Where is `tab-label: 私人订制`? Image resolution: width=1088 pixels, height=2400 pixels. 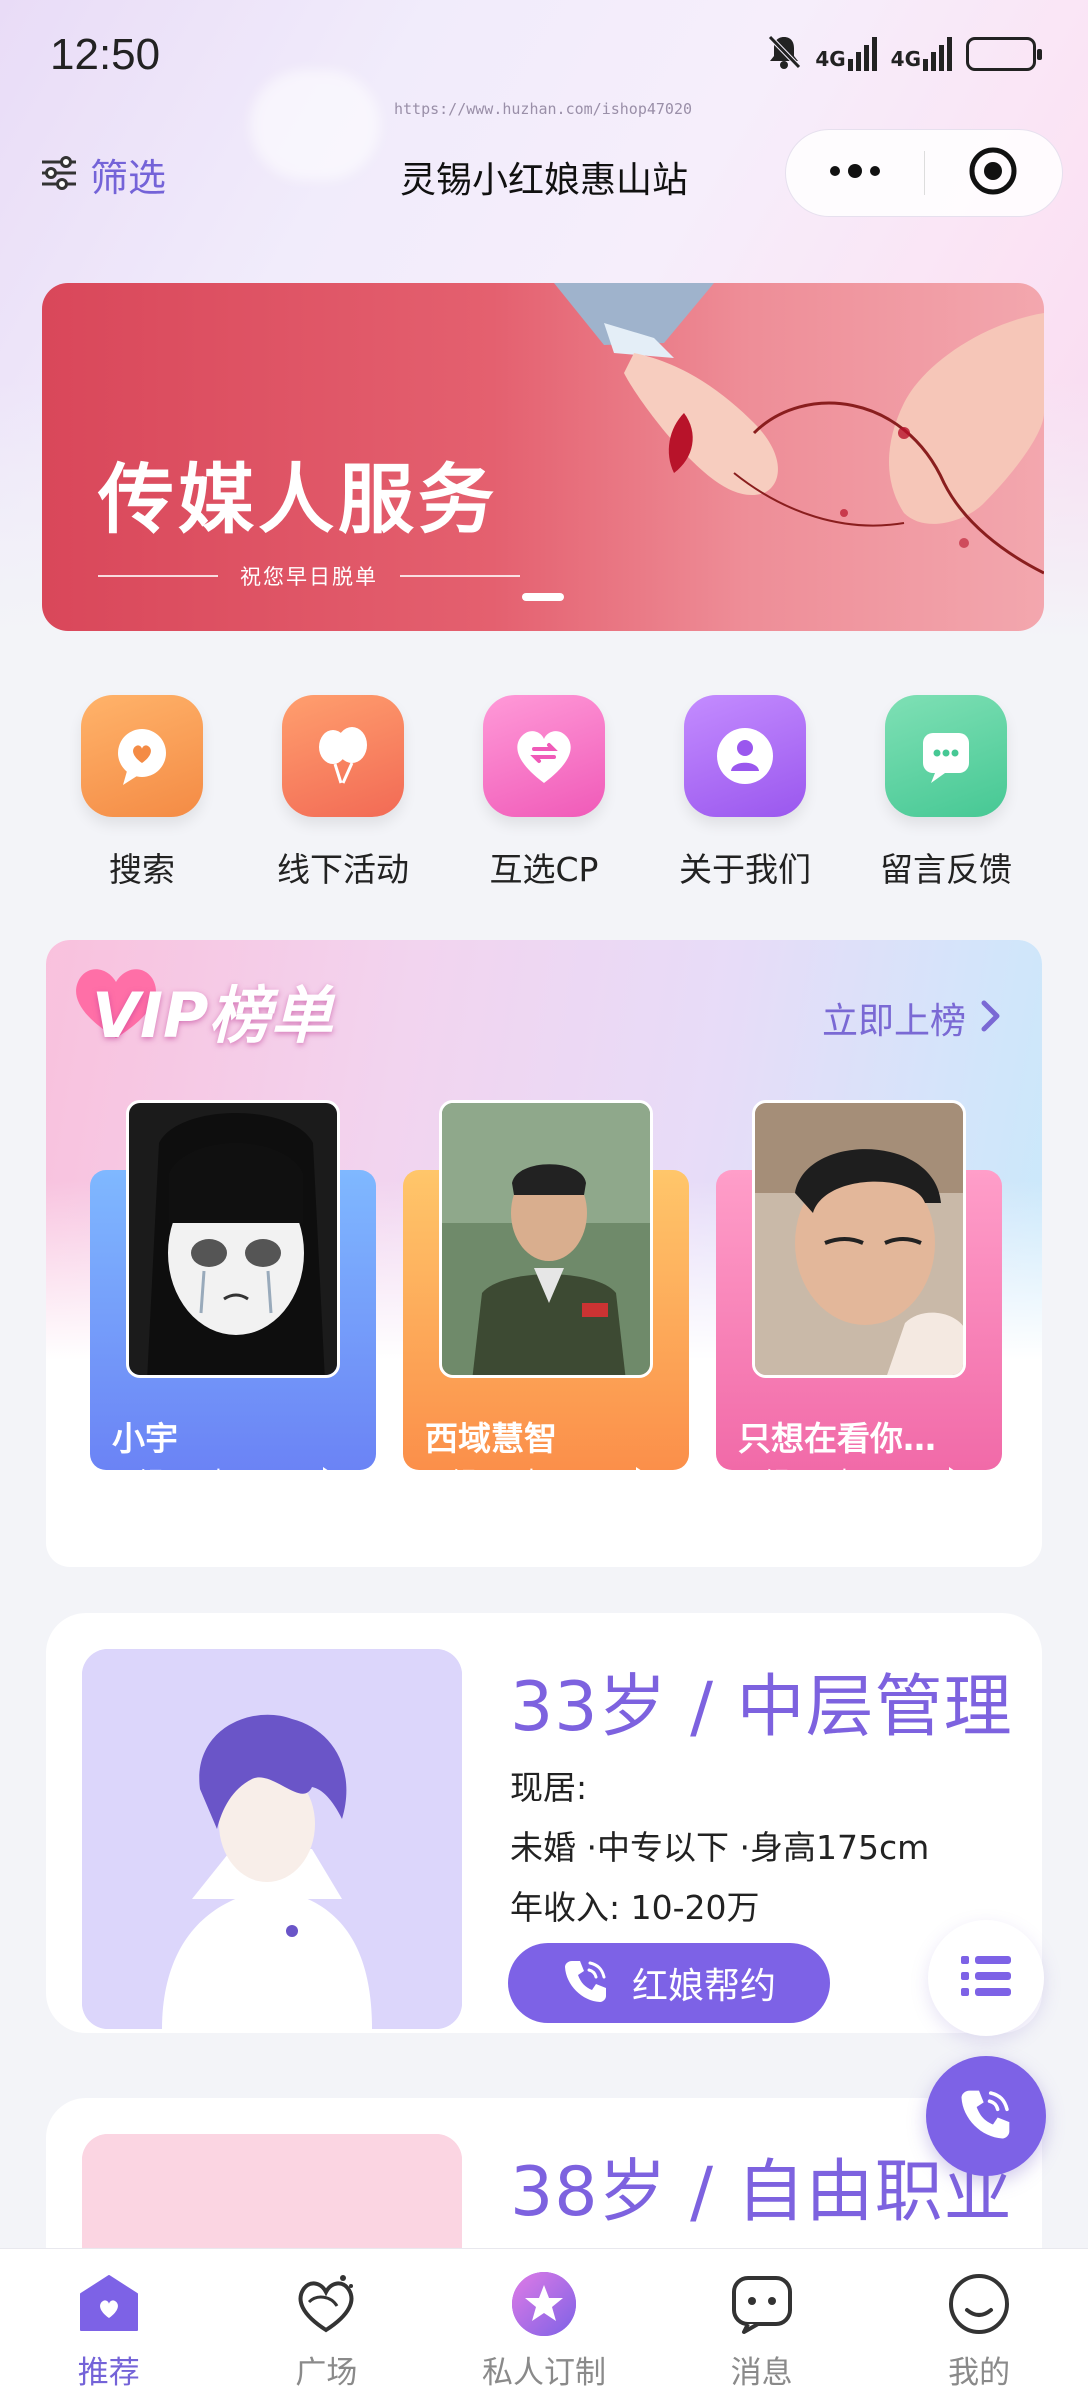 tab-label: 私人订制 is located at coordinates (543, 2373).